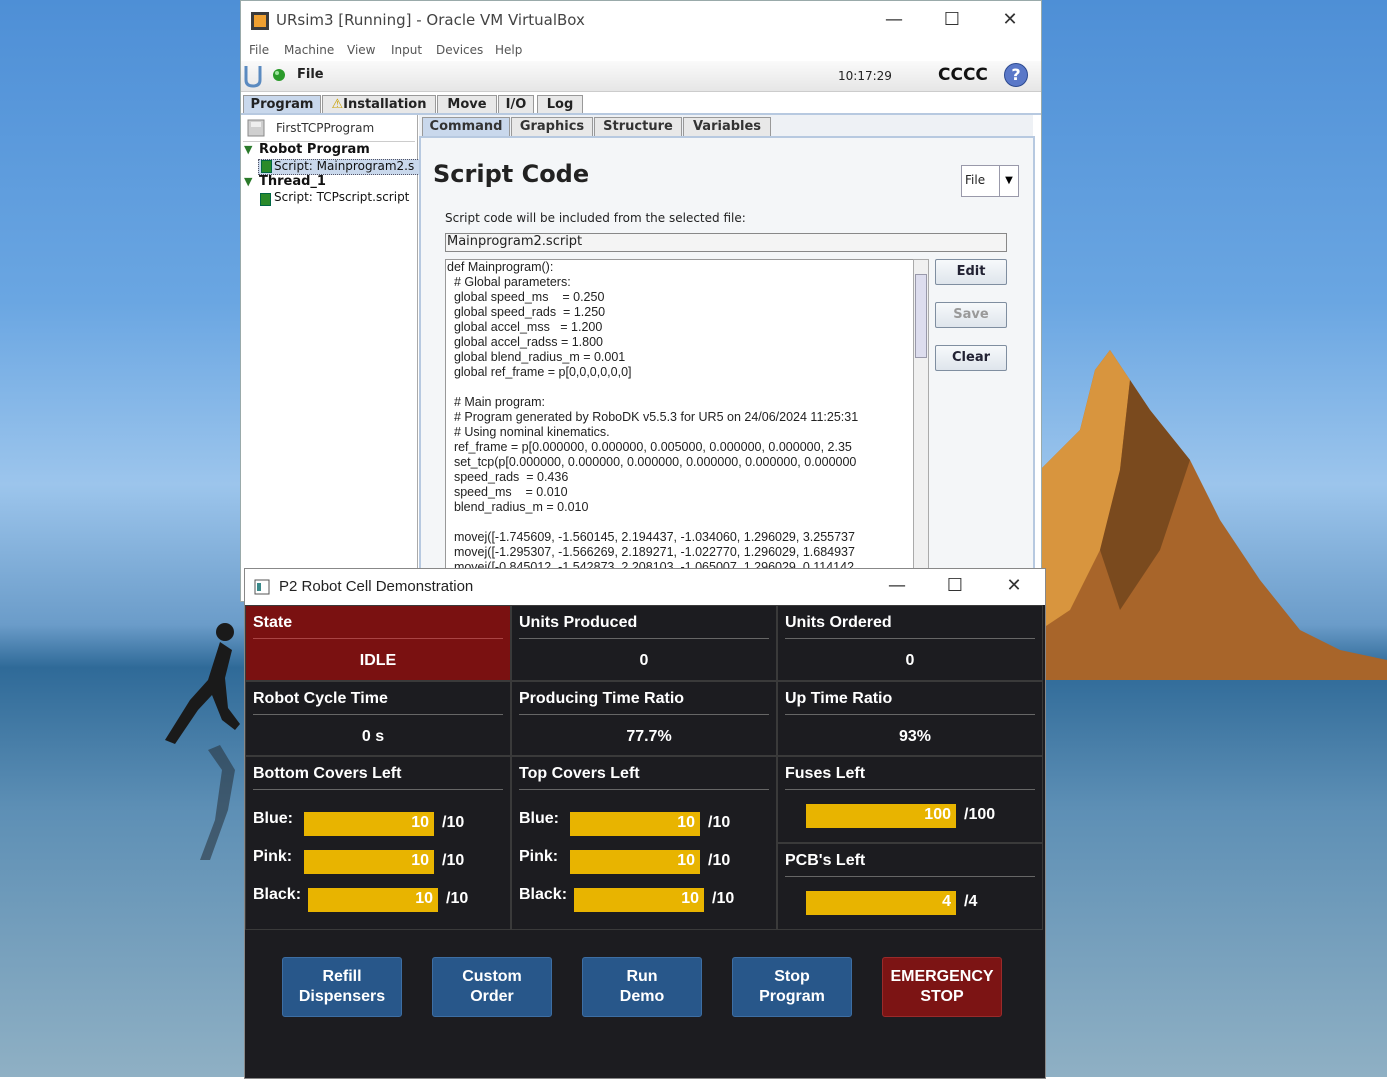  Describe the element at coordinates (256, 128) in the screenshot. I see `save-disk-icon` at that location.